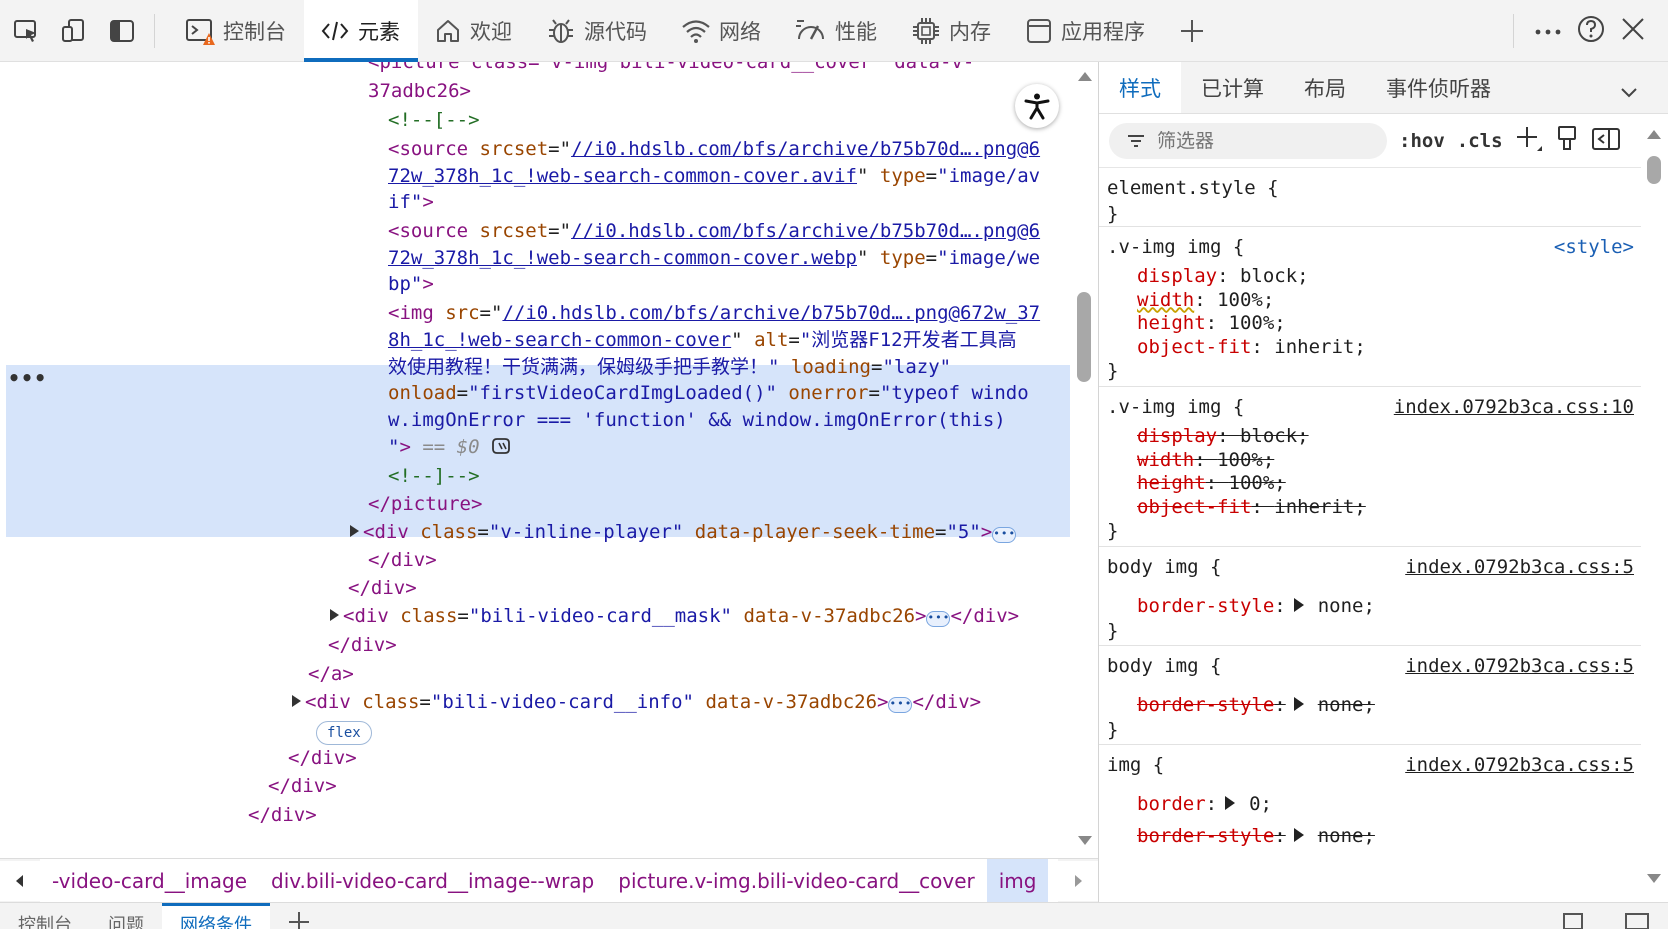 The height and width of the screenshot is (929, 1668). I want to click on drawer-tab-console: 控制台, so click(45, 916).